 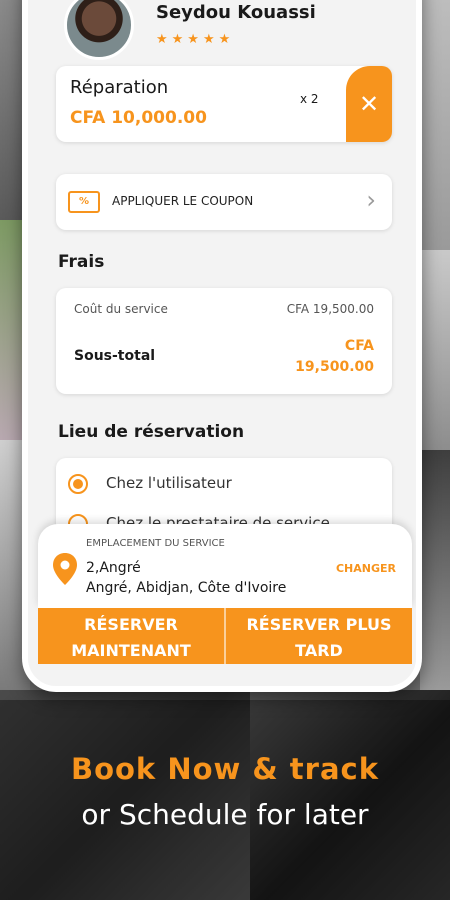 What do you see at coordinates (319, 636) in the screenshot?
I see `book-later-button: RÉSERVER PLUS TARD` at bounding box center [319, 636].